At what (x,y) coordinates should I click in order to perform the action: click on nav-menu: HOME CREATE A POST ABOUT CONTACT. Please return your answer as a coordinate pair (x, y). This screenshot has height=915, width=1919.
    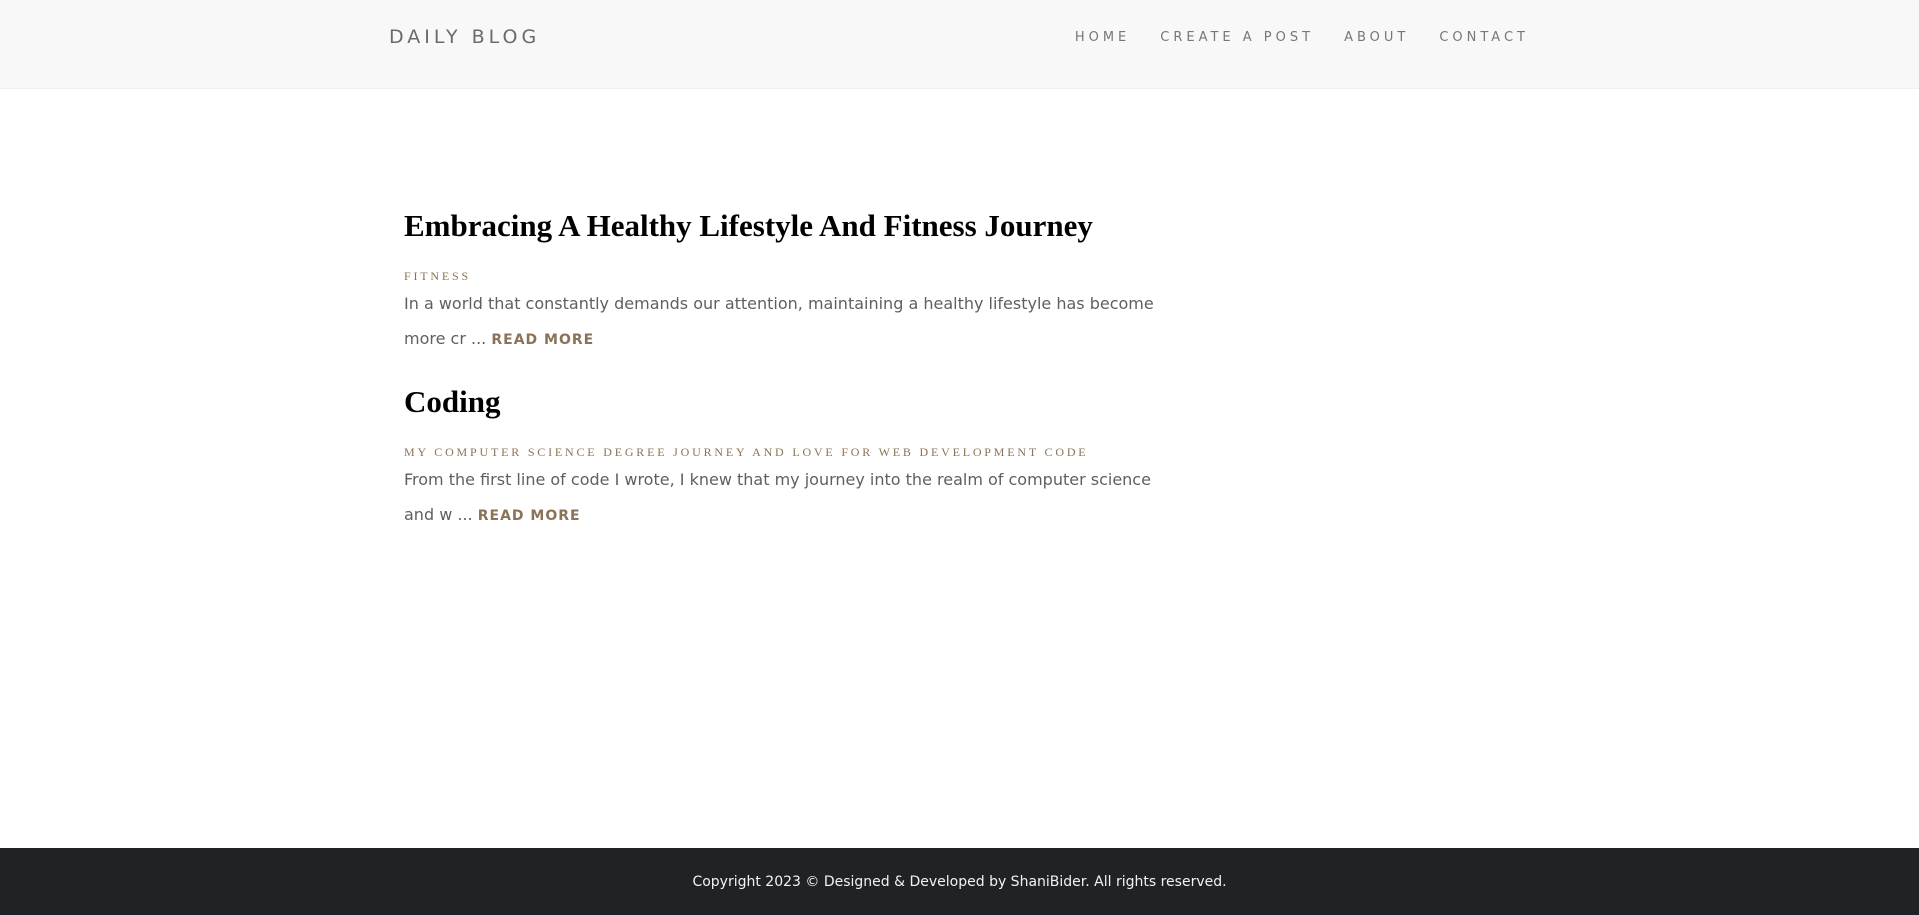
    Looking at the image, I should click on (1302, 37).